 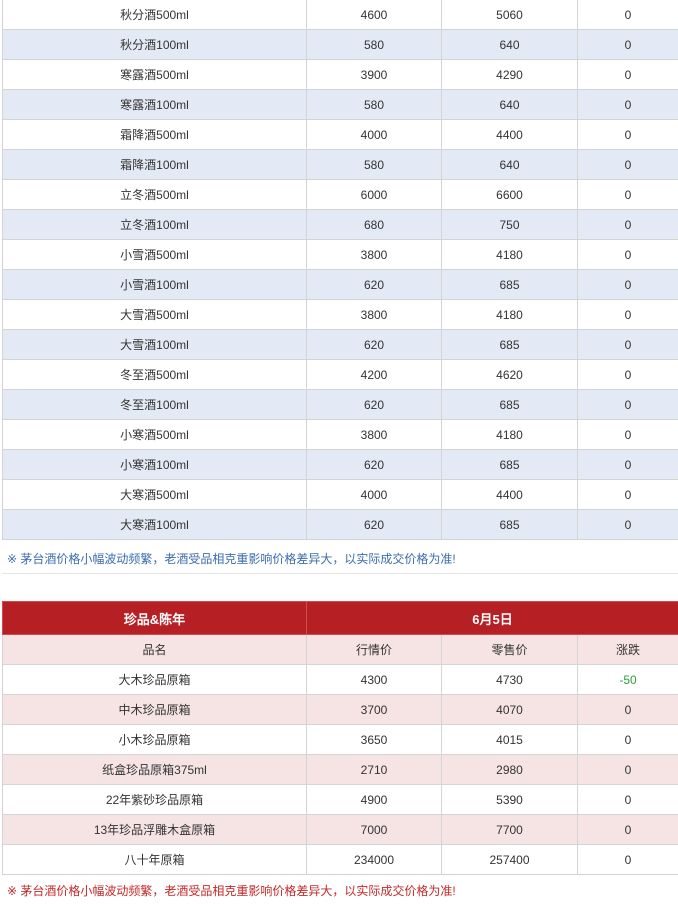 I want to click on column-header-market: 行情价, so click(x=374, y=650).